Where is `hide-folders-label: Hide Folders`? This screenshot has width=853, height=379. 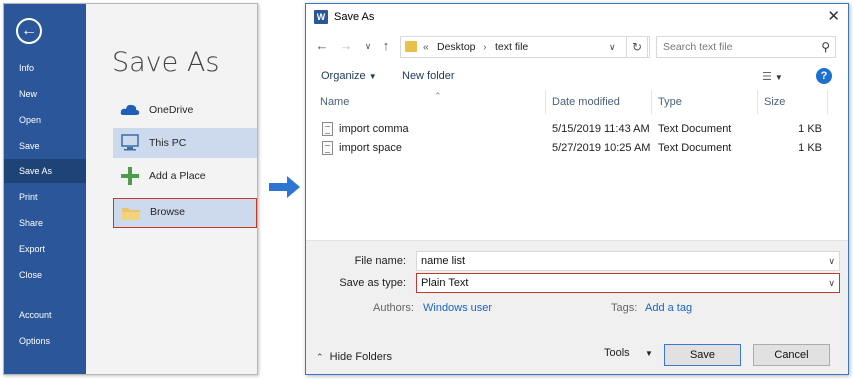
hide-folders-label: Hide Folders is located at coordinates (361, 357).